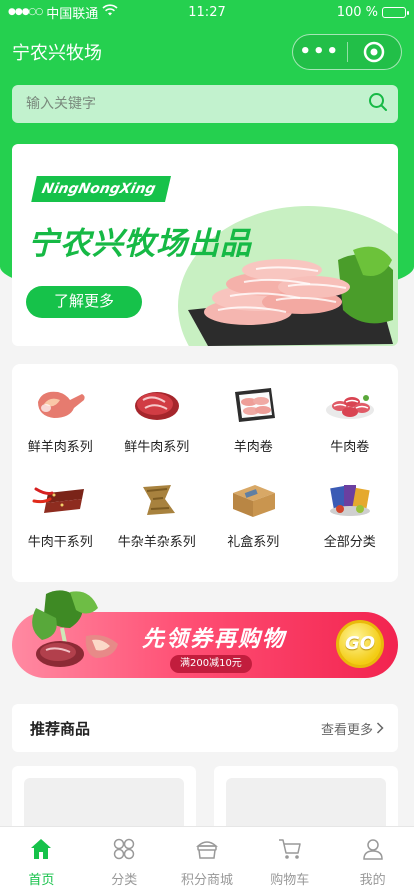 The height and width of the screenshot is (895, 414). I want to click on brand-tag: NingNongXing, so click(100, 189).